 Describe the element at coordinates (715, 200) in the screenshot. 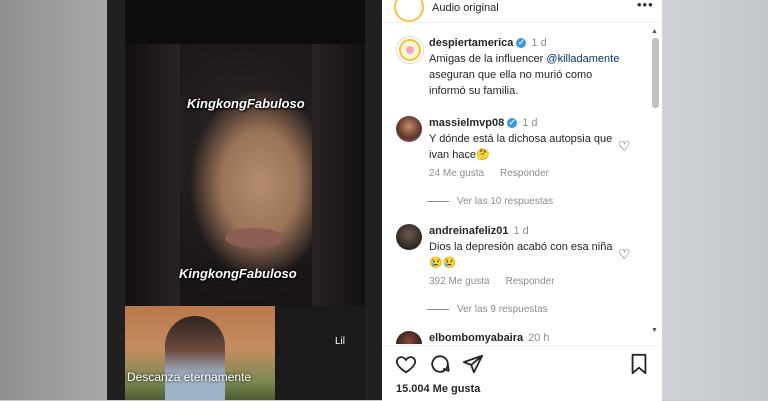

I see `backdrop-right` at that location.